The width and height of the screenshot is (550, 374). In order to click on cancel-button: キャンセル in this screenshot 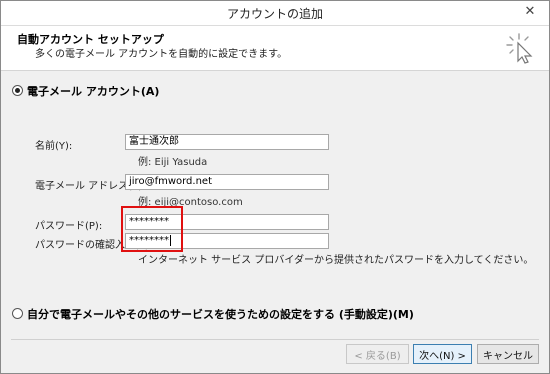, I will do `click(508, 354)`.